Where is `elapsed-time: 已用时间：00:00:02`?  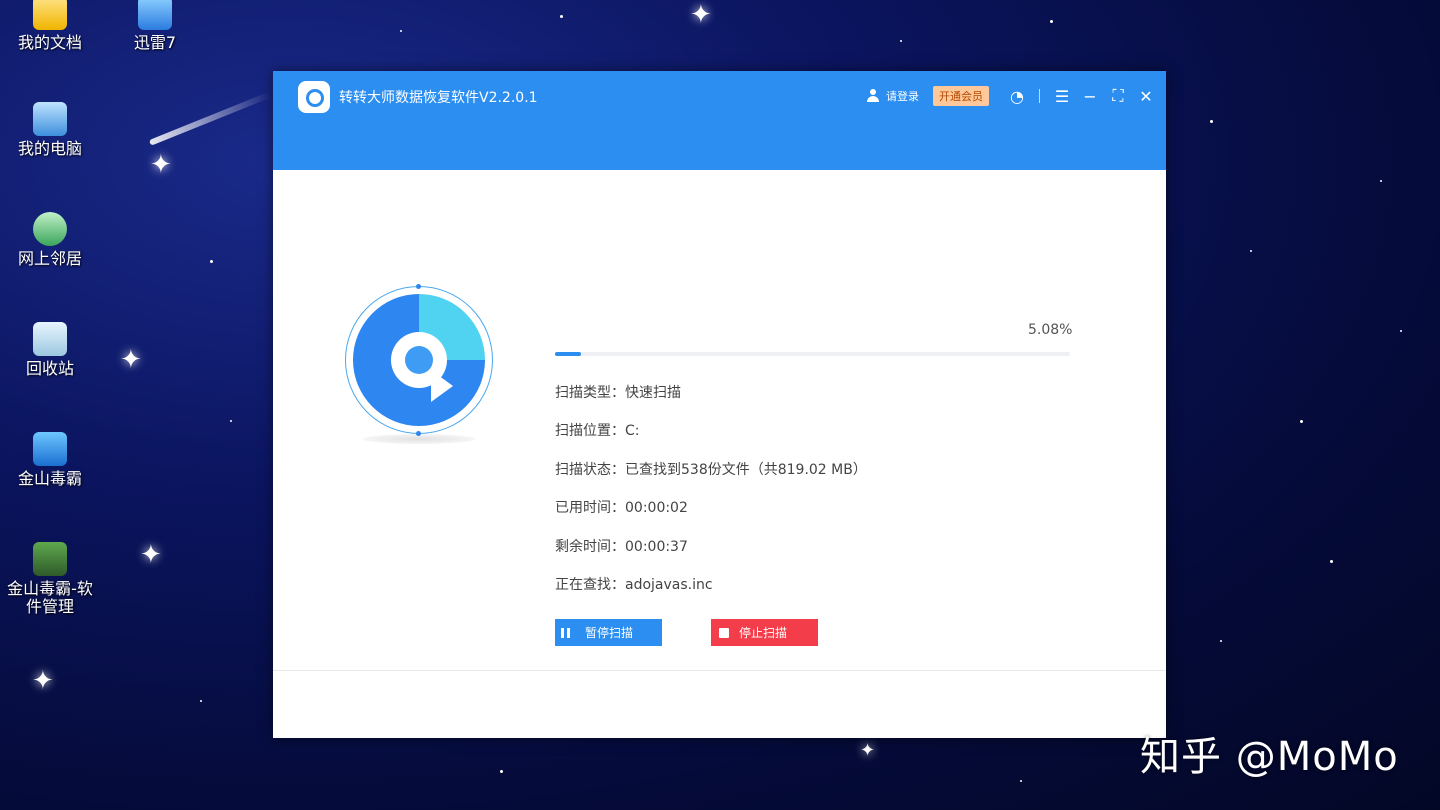 elapsed-time: 已用时间：00:00:02 is located at coordinates (621, 508).